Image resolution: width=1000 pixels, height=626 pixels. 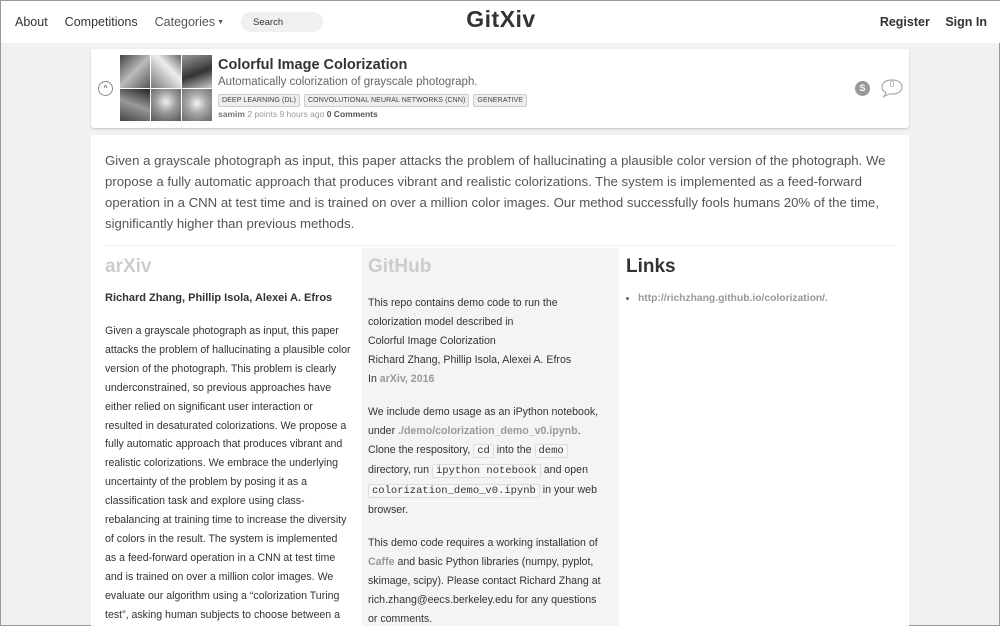 What do you see at coordinates (381, 562) in the screenshot?
I see `caffe-link: Caffe` at bounding box center [381, 562].